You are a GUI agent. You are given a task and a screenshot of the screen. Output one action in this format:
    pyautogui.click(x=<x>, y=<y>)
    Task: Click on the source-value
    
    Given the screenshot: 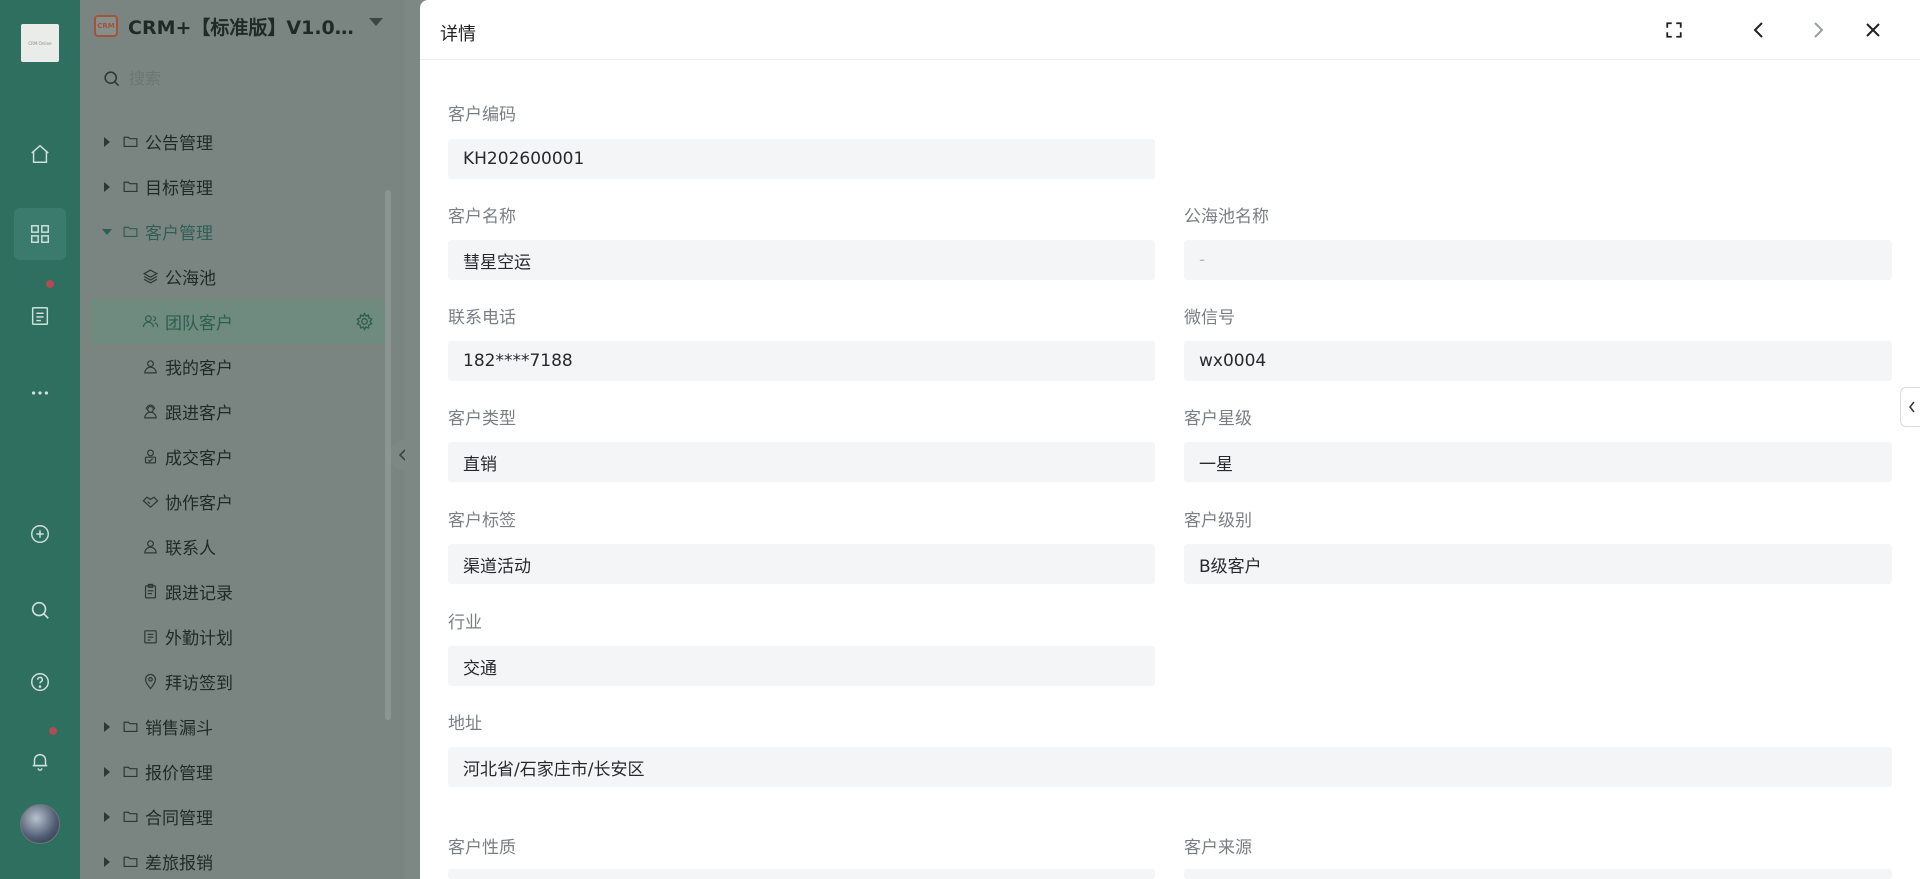 What is the action you would take?
    pyautogui.click(x=1538, y=874)
    